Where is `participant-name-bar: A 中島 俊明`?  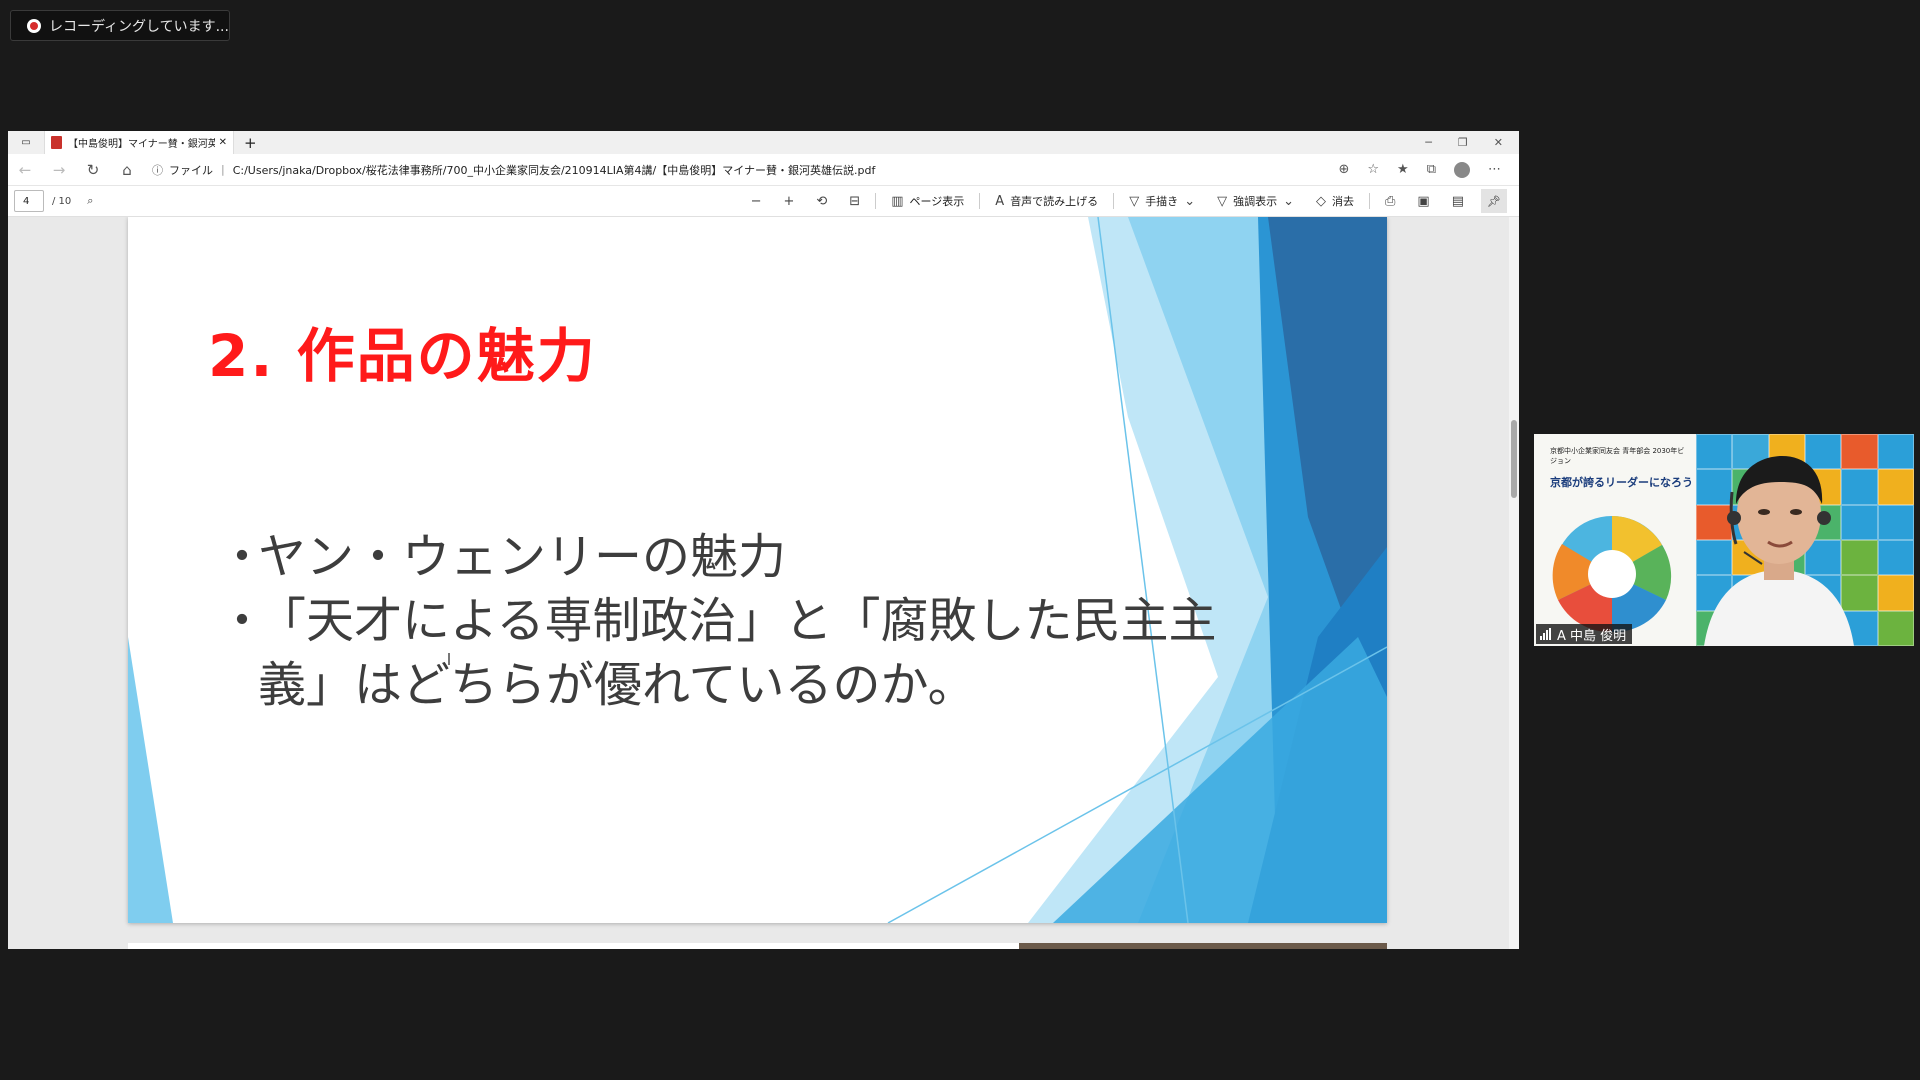
participant-name-bar: A 中島 俊明 is located at coordinates (1584, 634).